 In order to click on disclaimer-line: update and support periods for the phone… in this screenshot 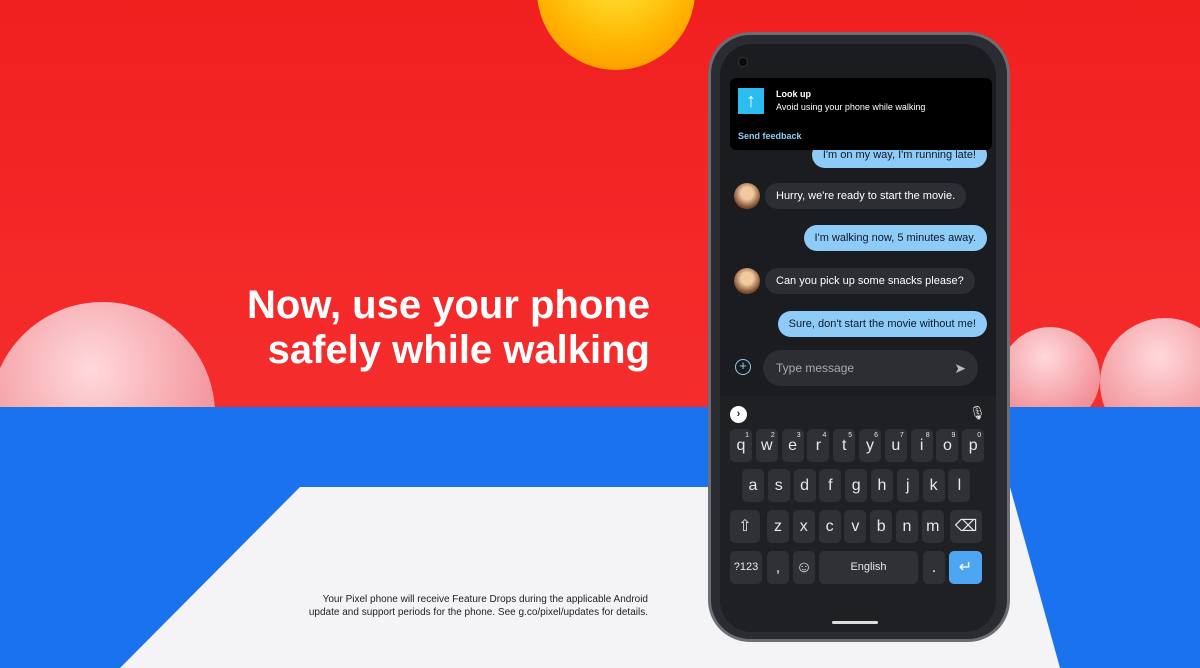, I will do `click(478, 612)`.